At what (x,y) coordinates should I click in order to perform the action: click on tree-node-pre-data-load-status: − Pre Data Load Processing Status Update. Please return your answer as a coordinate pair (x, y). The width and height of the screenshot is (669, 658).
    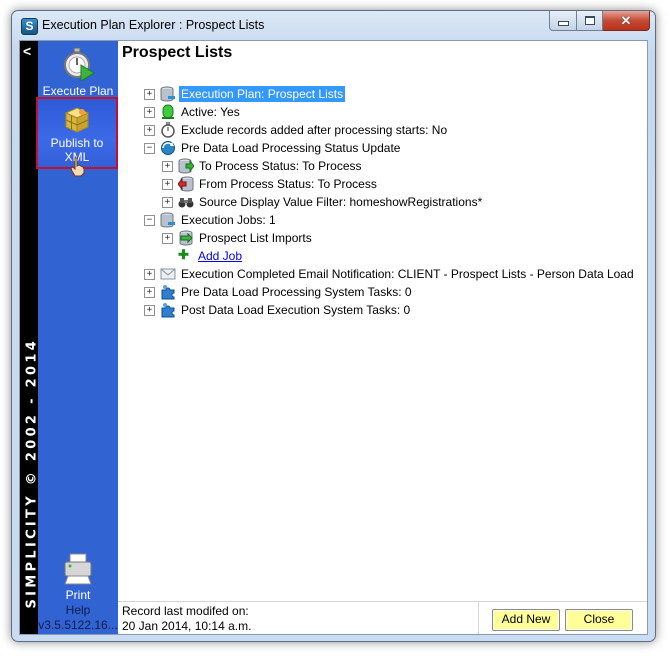
    Looking at the image, I should click on (273, 148).